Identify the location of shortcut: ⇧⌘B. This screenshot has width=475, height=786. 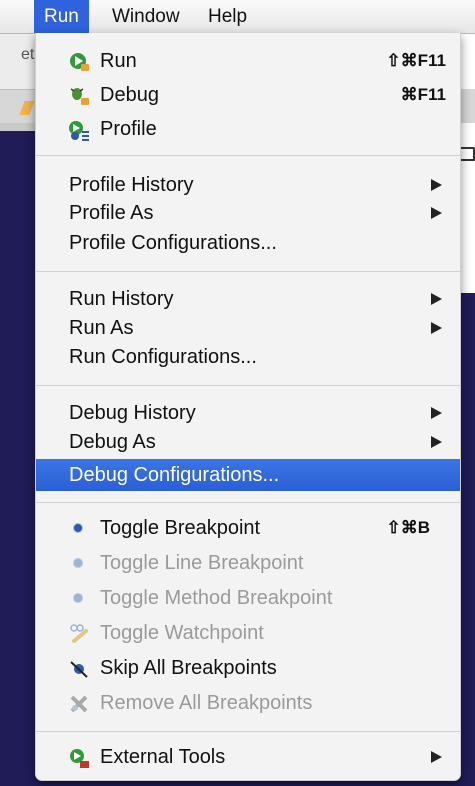
(408, 527).